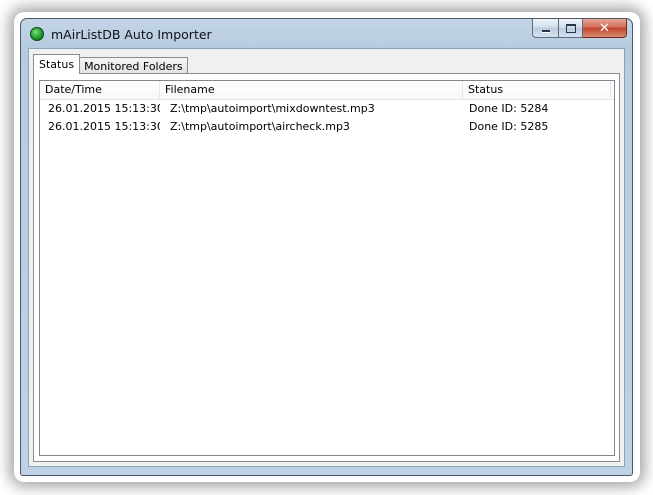 The width and height of the screenshot is (653, 495). I want to click on close-icon: ✕, so click(604, 28).